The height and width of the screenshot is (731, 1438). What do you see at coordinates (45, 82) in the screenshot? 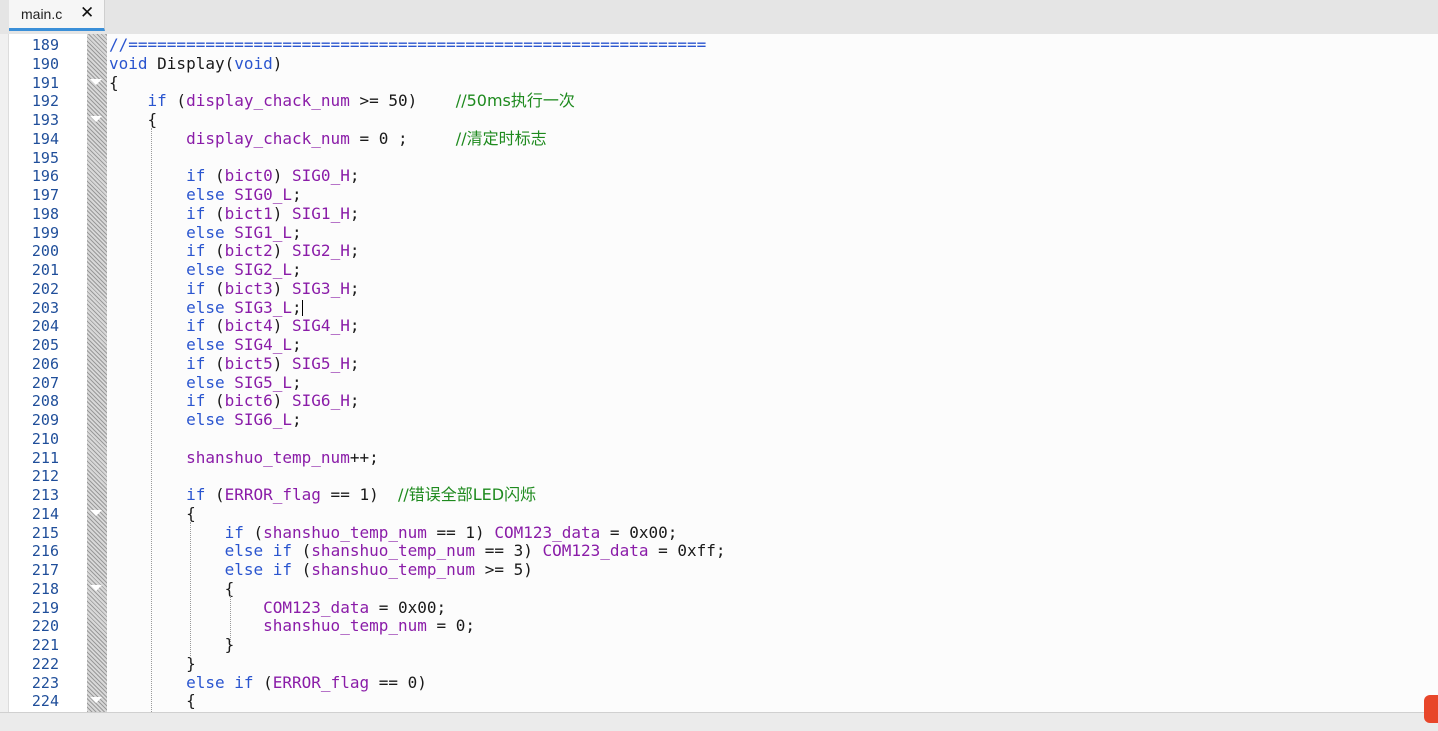
I see `line-number: 191` at bounding box center [45, 82].